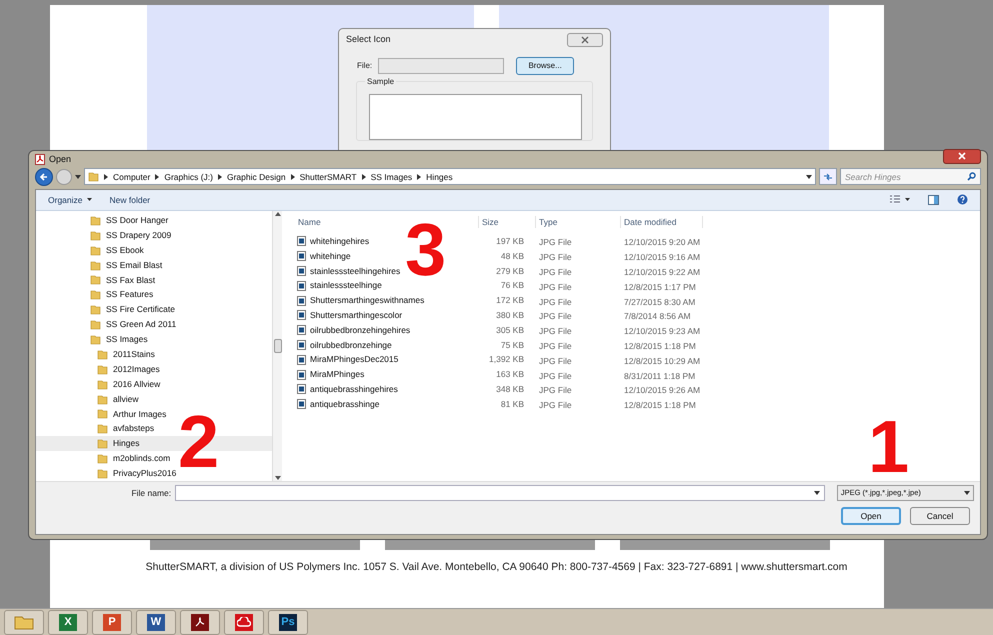 The height and width of the screenshot is (635, 993). What do you see at coordinates (139, 235) in the screenshot?
I see `tree-item-label: SS Drapery 2009` at bounding box center [139, 235].